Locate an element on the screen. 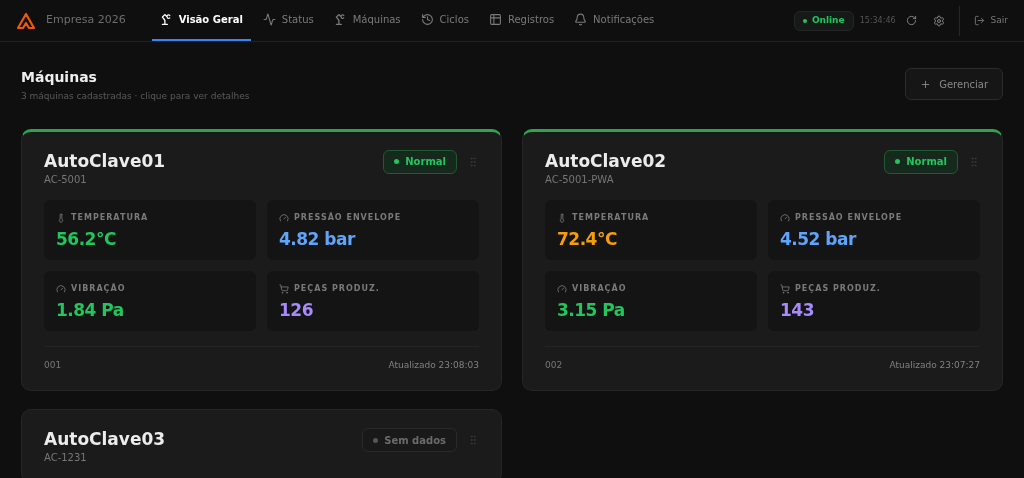  clock-time: 15:34:46 is located at coordinates (877, 20).